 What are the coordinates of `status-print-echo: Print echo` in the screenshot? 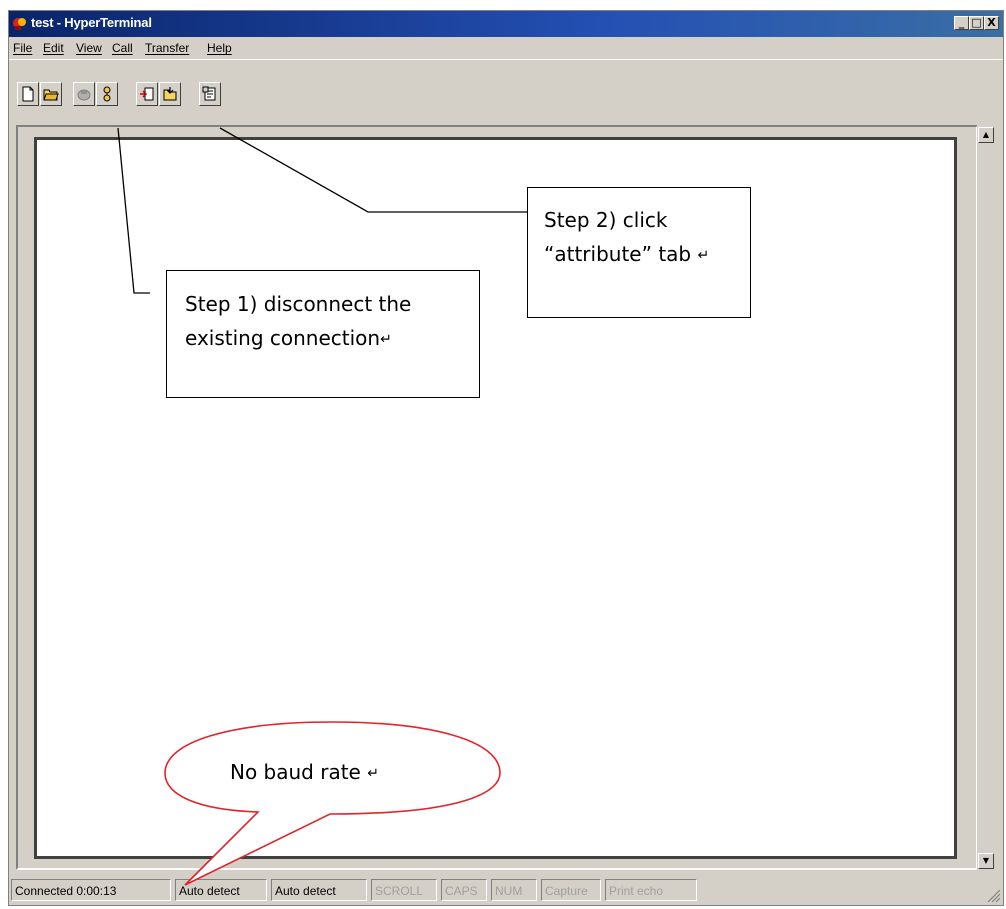 It's located at (651, 890).